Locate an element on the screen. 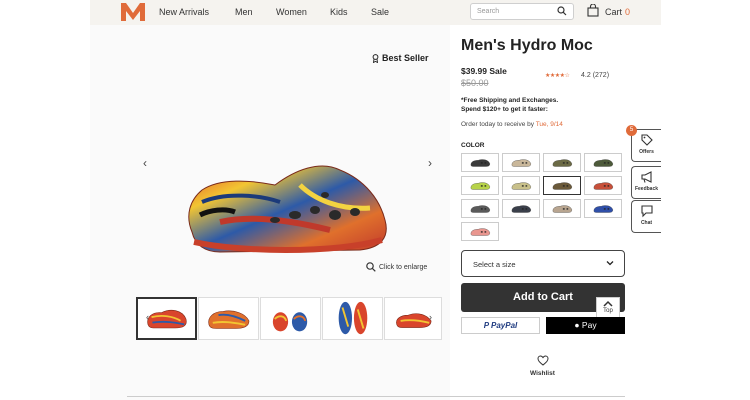  chat-tab: Chat is located at coordinates (646, 216).